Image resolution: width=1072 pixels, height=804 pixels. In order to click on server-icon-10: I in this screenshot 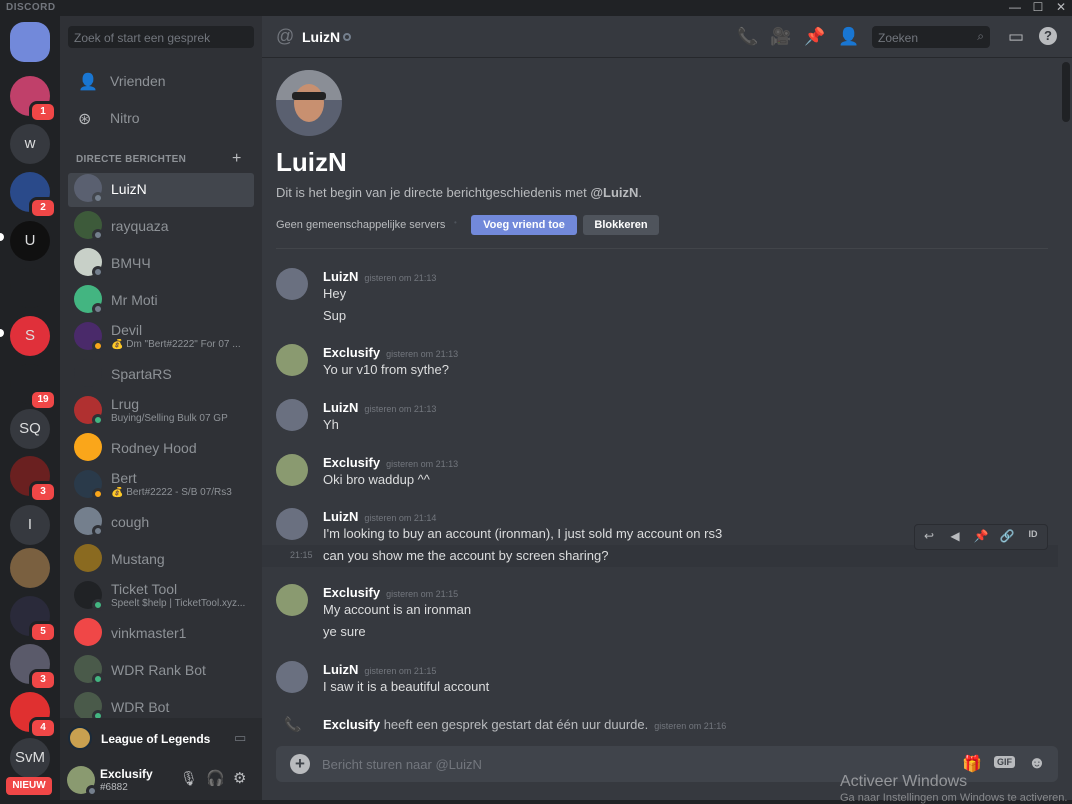, I will do `click(30, 525)`.